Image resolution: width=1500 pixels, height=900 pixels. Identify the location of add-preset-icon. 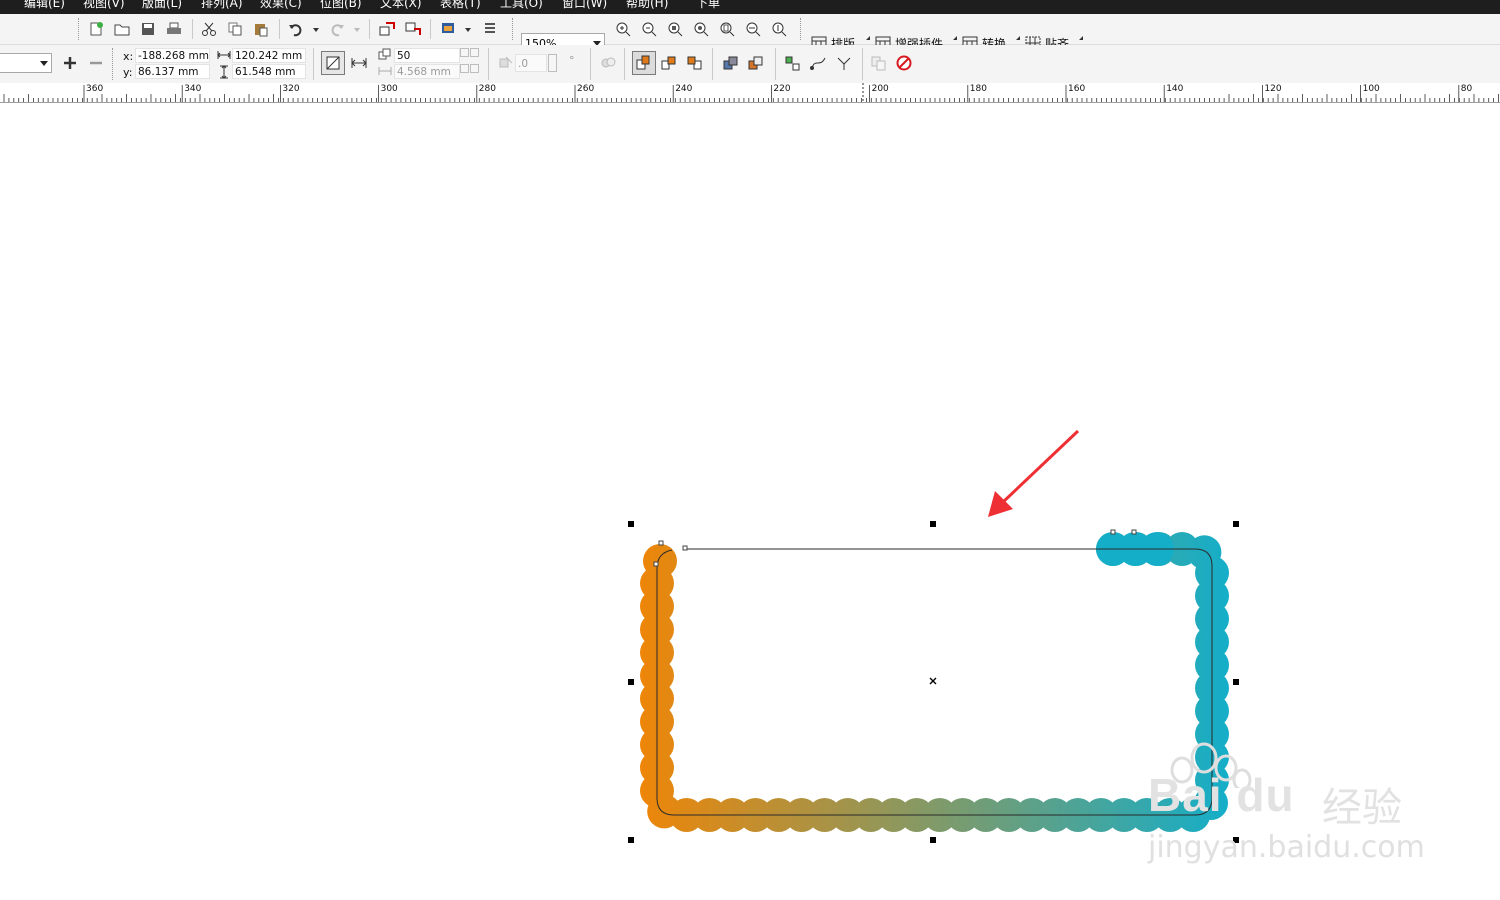
(70, 63).